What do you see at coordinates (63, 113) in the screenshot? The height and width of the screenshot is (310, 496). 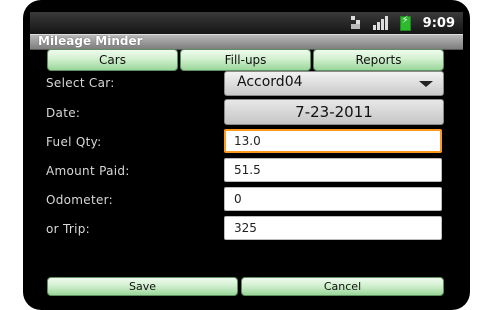 I see `date-label: Date:` at bounding box center [63, 113].